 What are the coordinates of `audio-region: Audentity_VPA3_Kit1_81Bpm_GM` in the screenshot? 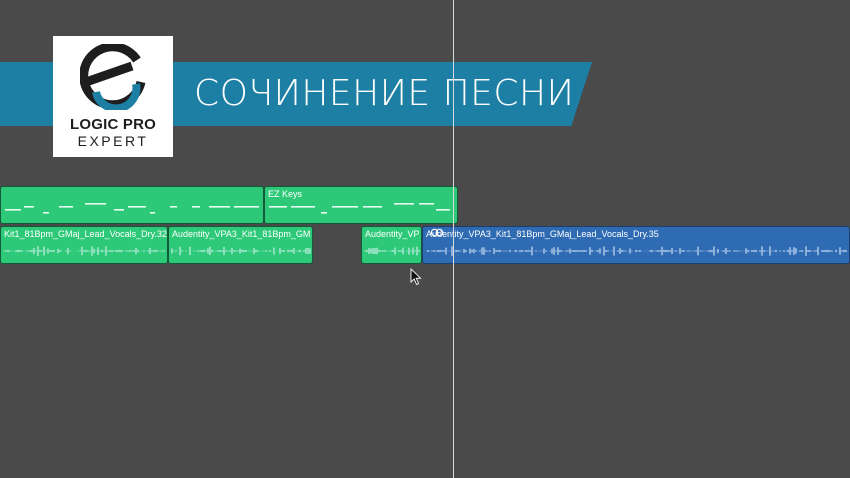 It's located at (240, 245).